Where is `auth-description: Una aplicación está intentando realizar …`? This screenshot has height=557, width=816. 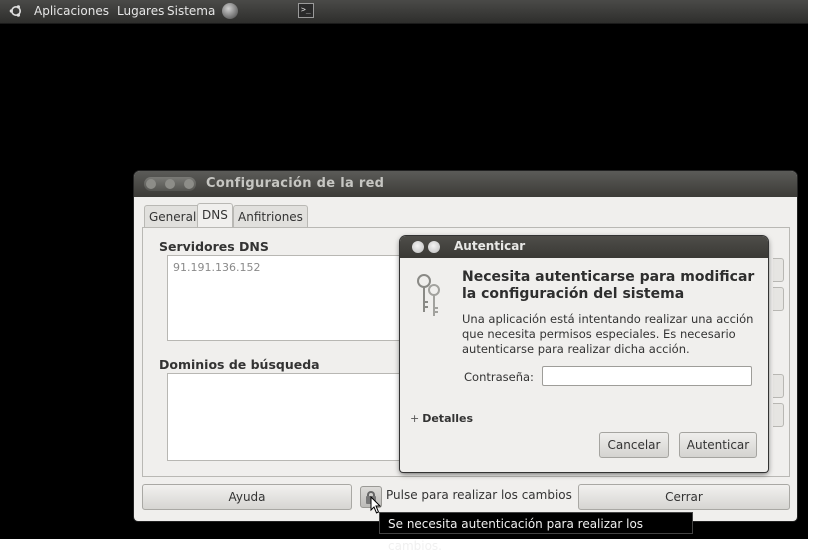
auth-description: Una aplicación está intentando realizar … is located at coordinates (608, 334).